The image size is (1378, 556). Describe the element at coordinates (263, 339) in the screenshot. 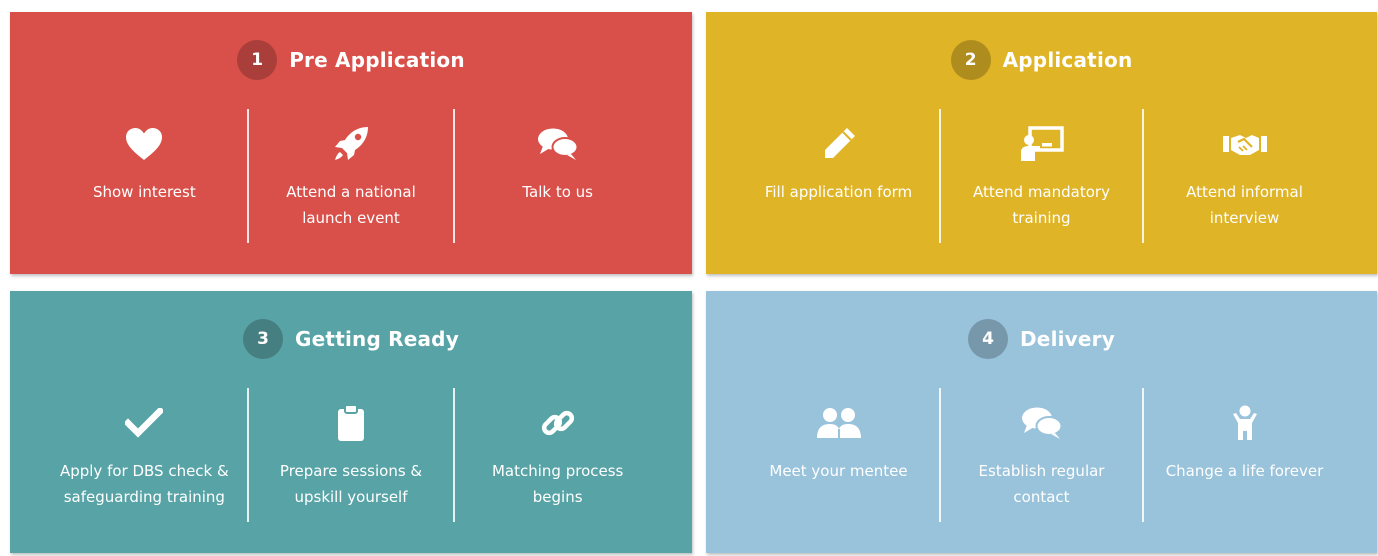

I see `step-number-badge: 3` at that location.